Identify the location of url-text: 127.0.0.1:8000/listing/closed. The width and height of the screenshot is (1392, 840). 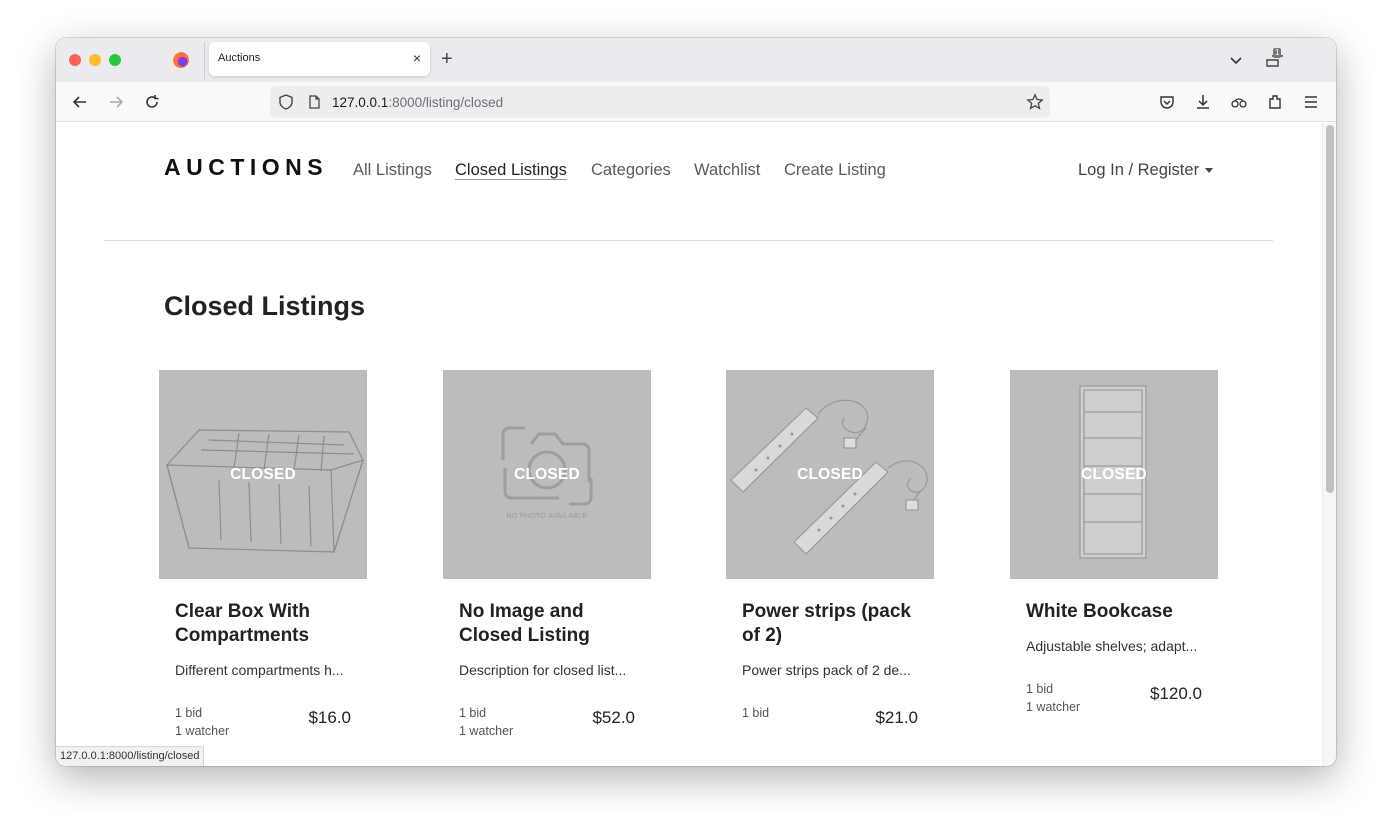
(417, 102).